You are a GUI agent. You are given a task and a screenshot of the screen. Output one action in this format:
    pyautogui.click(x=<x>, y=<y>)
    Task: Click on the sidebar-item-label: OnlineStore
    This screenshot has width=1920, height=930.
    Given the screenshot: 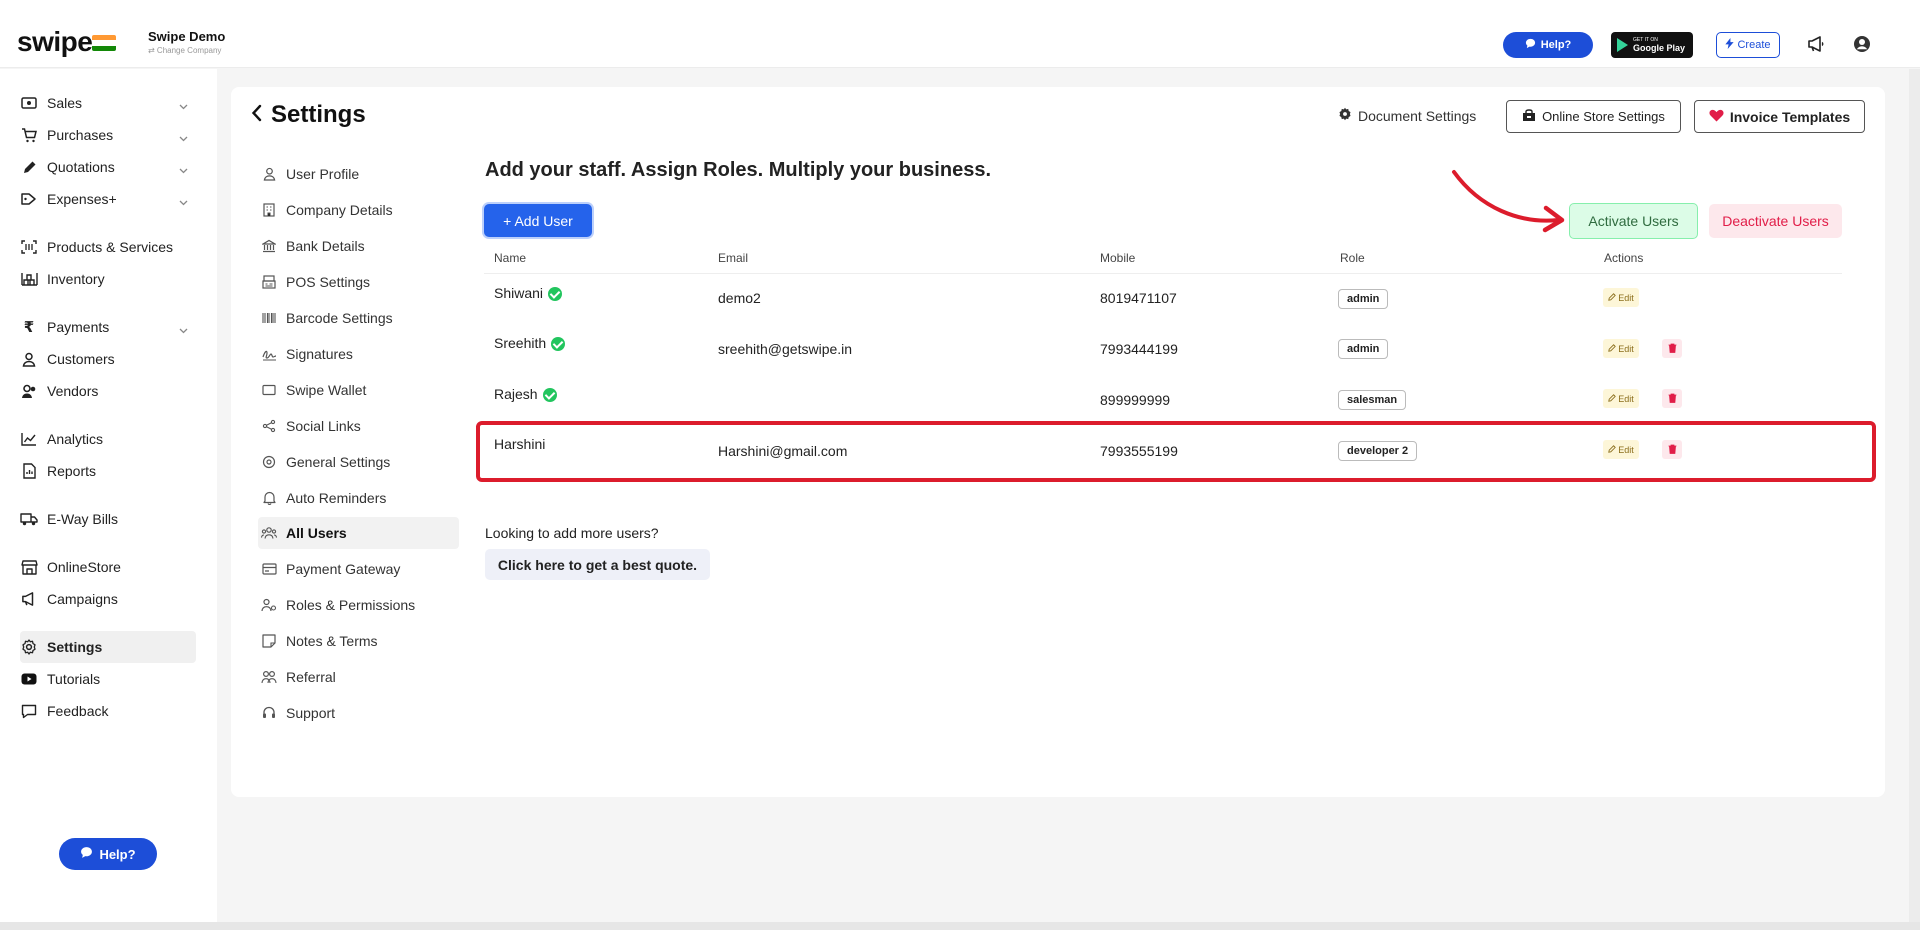 What is the action you would take?
    pyautogui.click(x=84, y=567)
    